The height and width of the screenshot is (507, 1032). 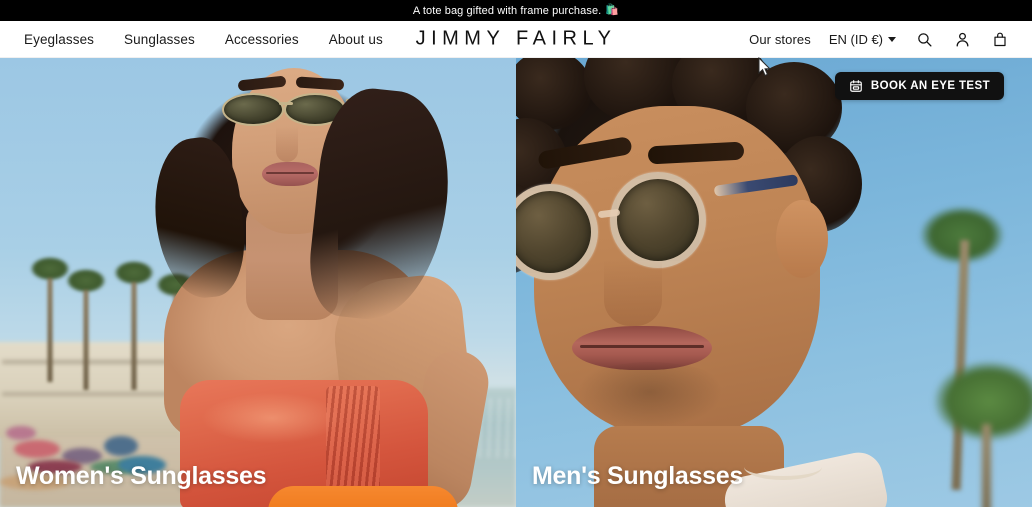 What do you see at coordinates (141, 476) in the screenshot?
I see `hero-womens-title: Women's Sunglasses` at bounding box center [141, 476].